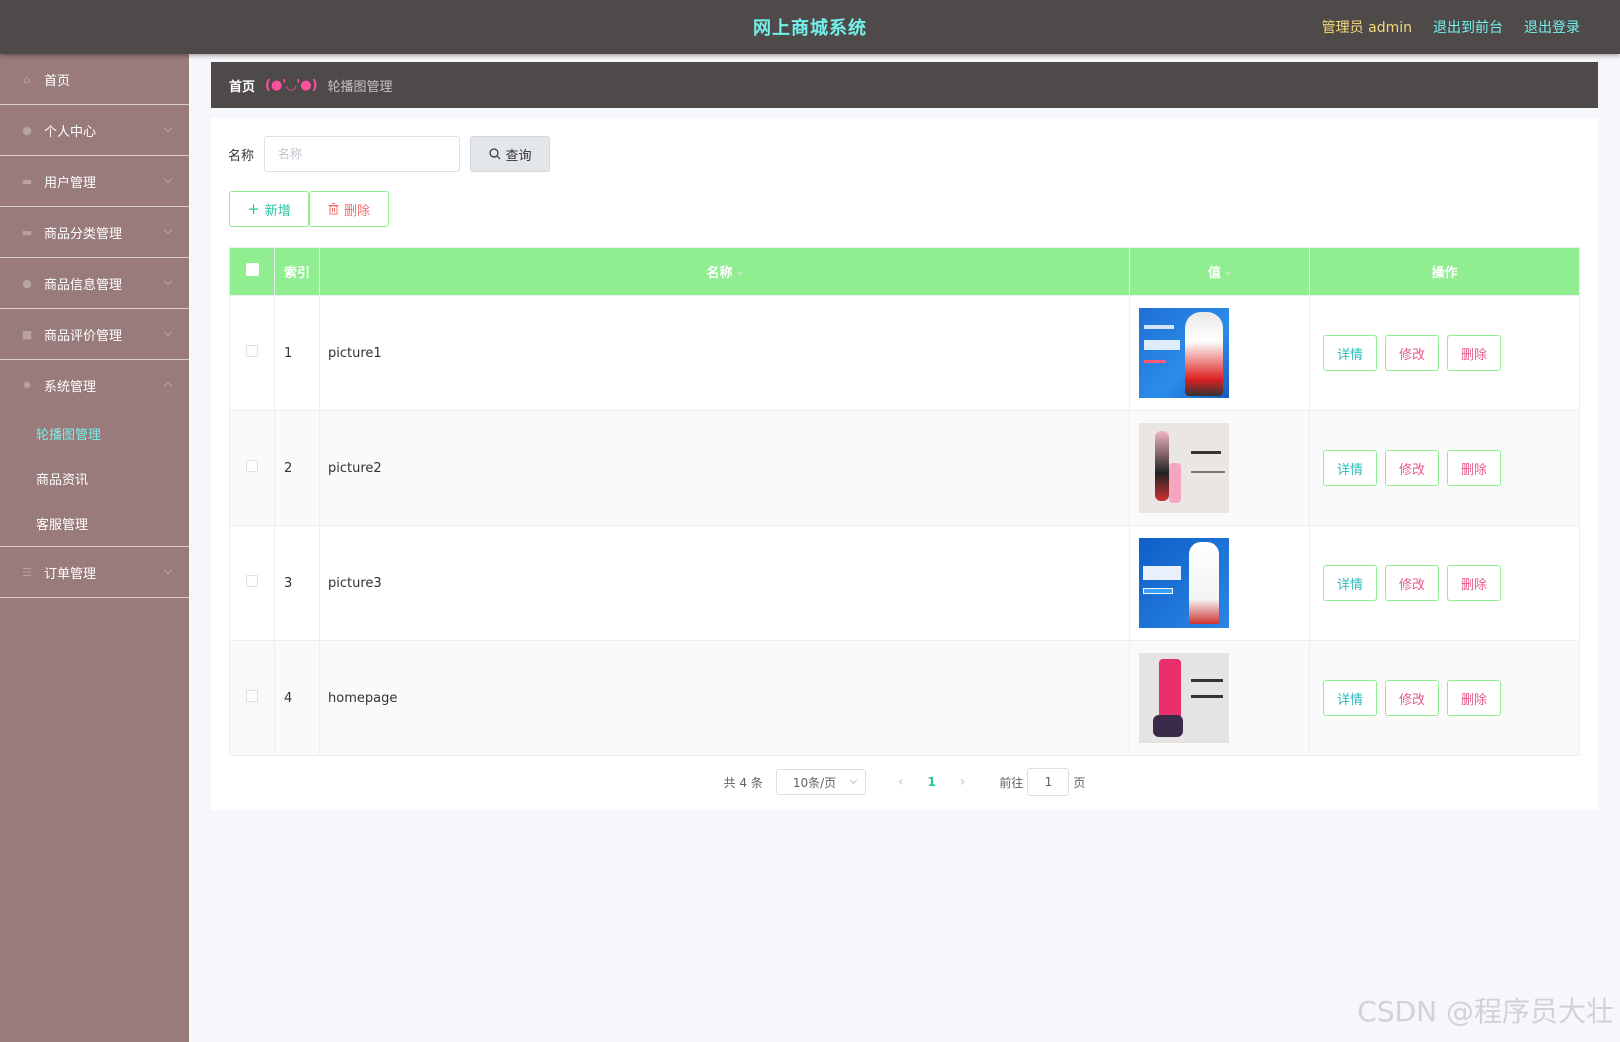  I want to click on table-row: 3 picture3 详情 修改 删除, so click(904, 583).